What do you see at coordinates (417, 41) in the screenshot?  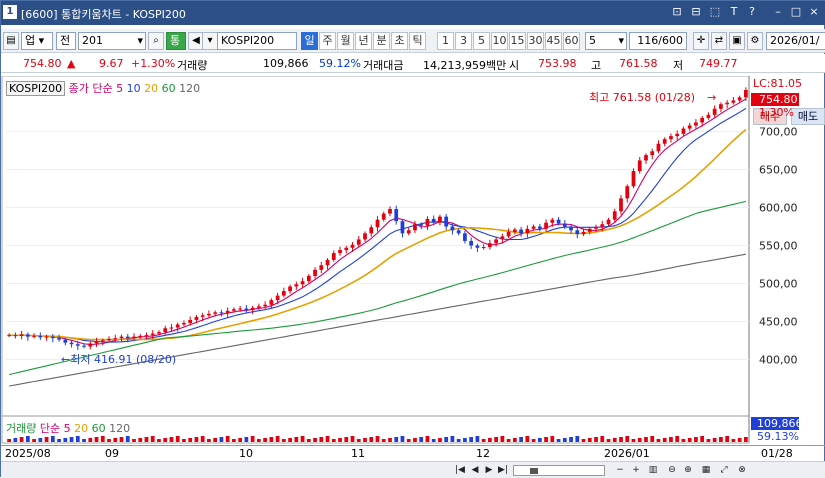 I see `period-tick: 틱` at bounding box center [417, 41].